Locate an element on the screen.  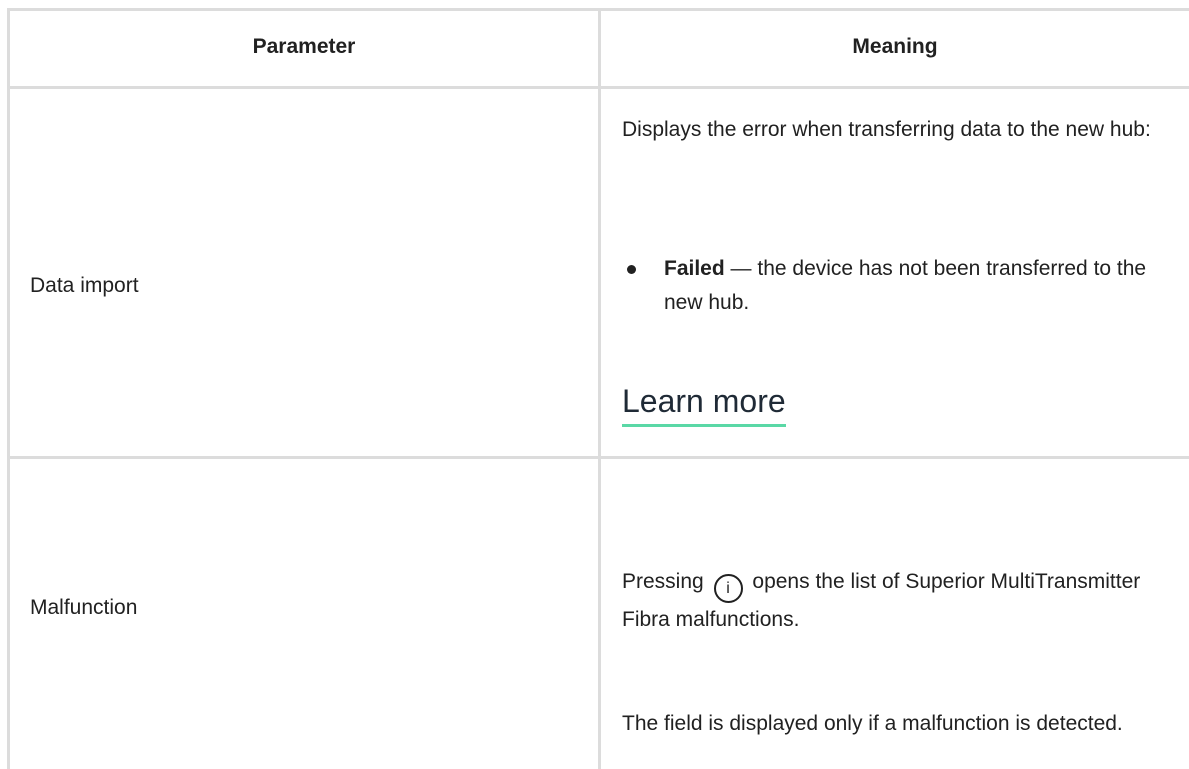
info-circle-icon: i is located at coordinates (728, 588).